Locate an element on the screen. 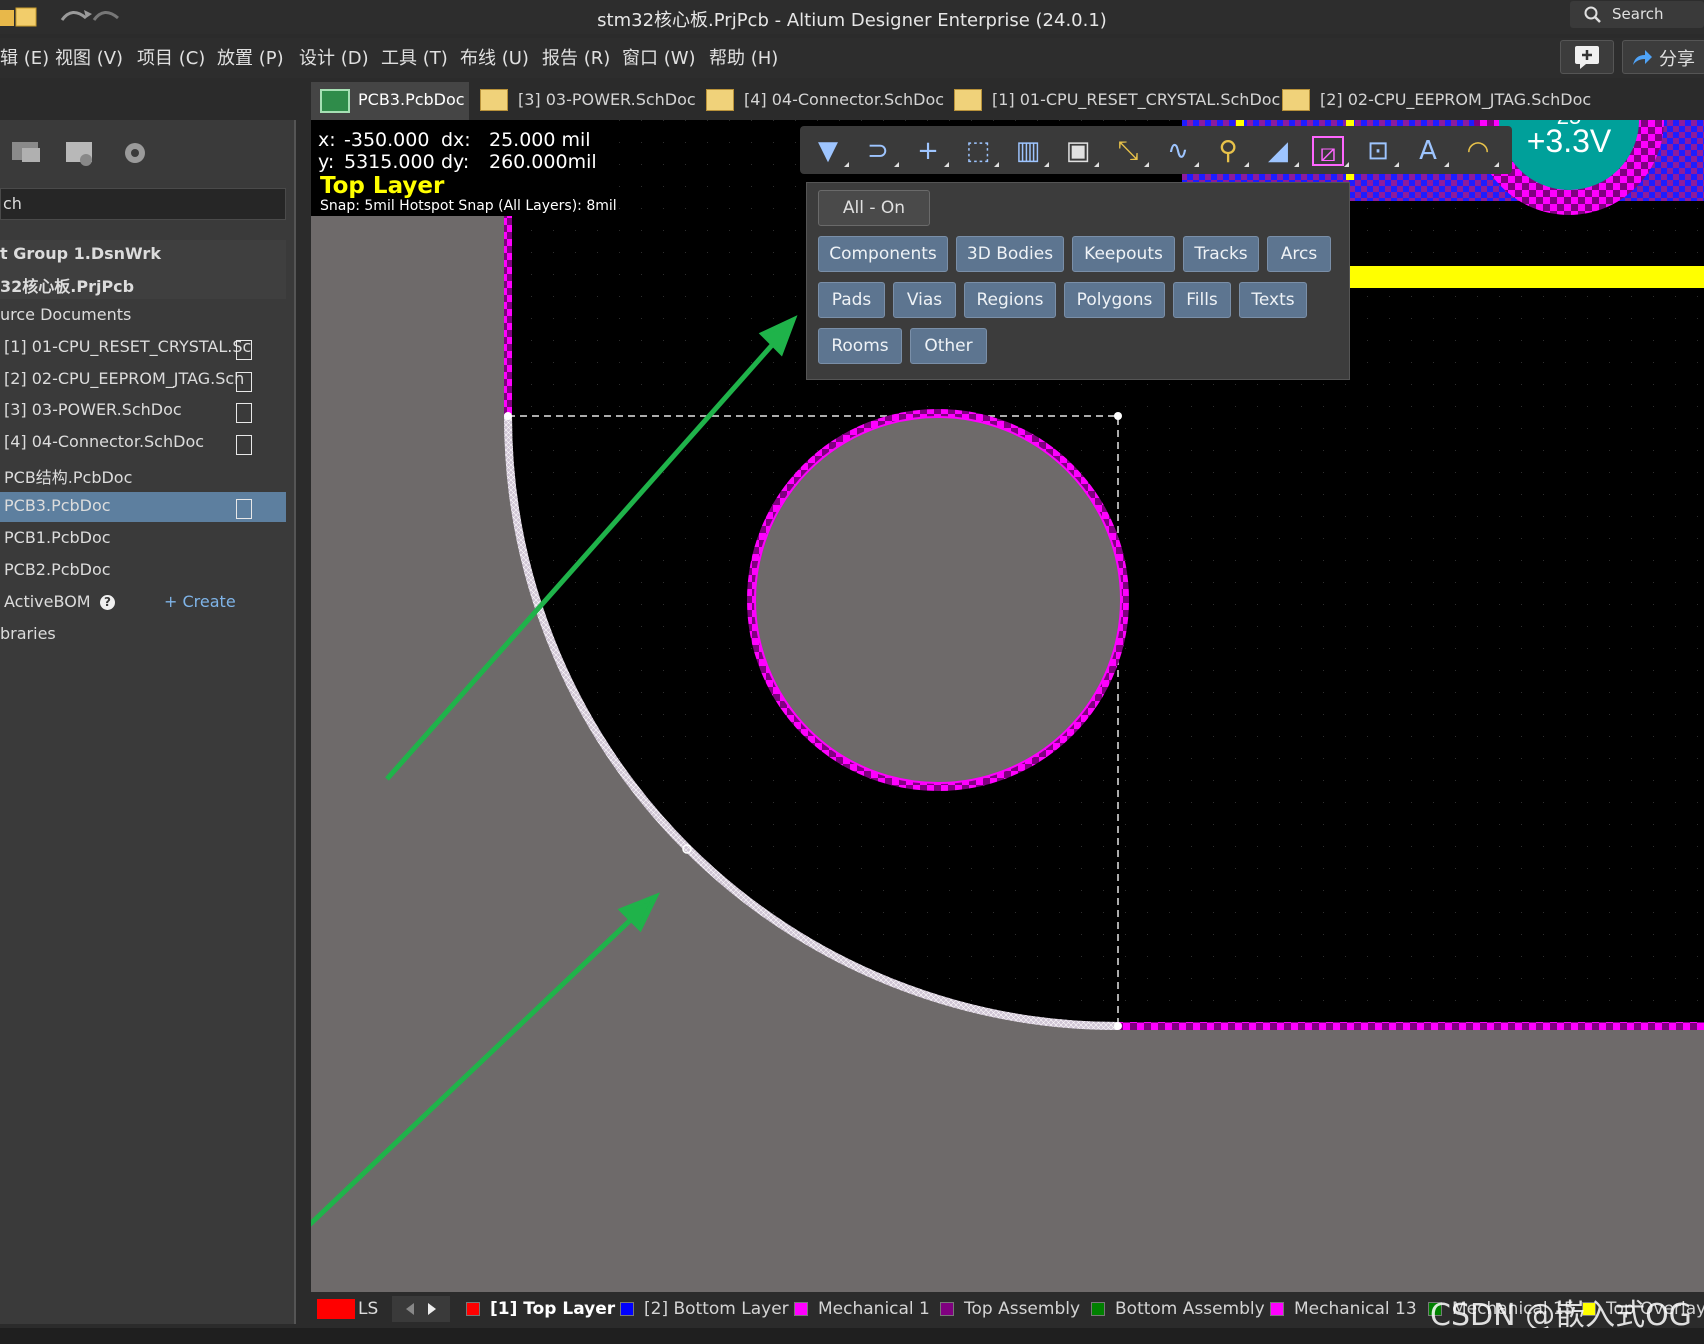 The width and height of the screenshot is (1704, 1344). menu-item: 帮助 (H) is located at coordinates (743, 57).